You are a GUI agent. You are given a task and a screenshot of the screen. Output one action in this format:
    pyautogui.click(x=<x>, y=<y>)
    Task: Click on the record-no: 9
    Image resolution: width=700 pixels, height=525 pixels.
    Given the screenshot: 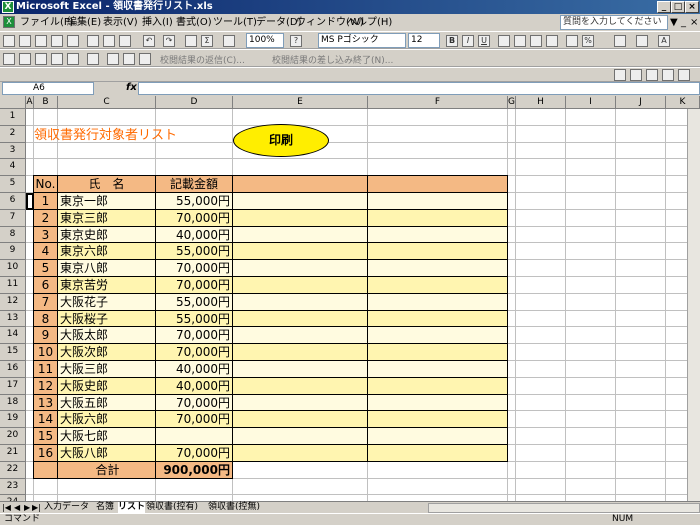 What is the action you would take?
    pyautogui.click(x=45, y=335)
    